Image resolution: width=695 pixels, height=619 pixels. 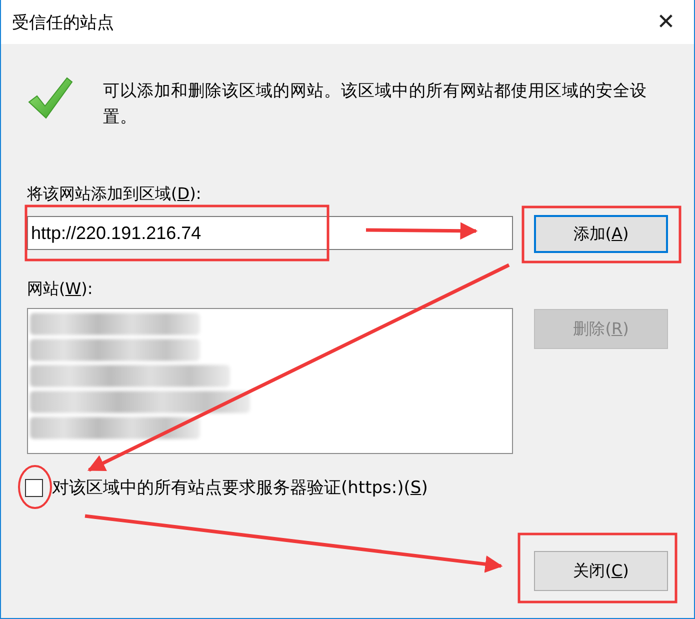 I want to click on highlight-circle, so click(x=35, y=487).